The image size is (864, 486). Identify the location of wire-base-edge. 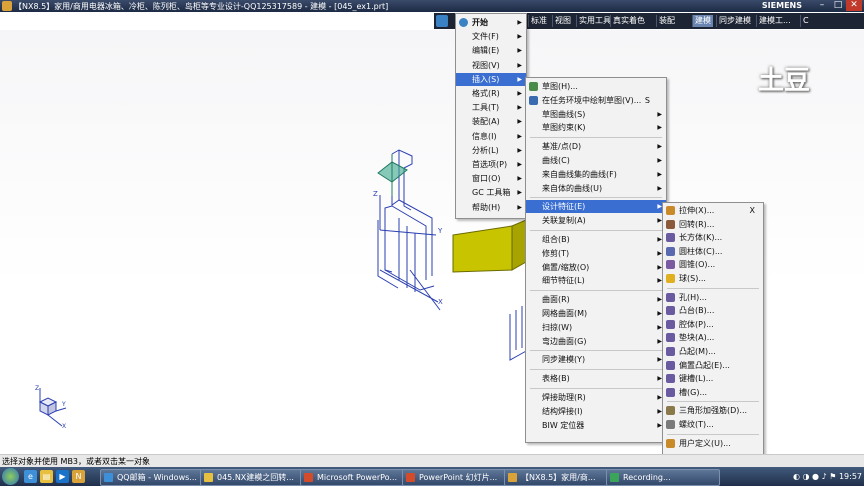
(409, 280).